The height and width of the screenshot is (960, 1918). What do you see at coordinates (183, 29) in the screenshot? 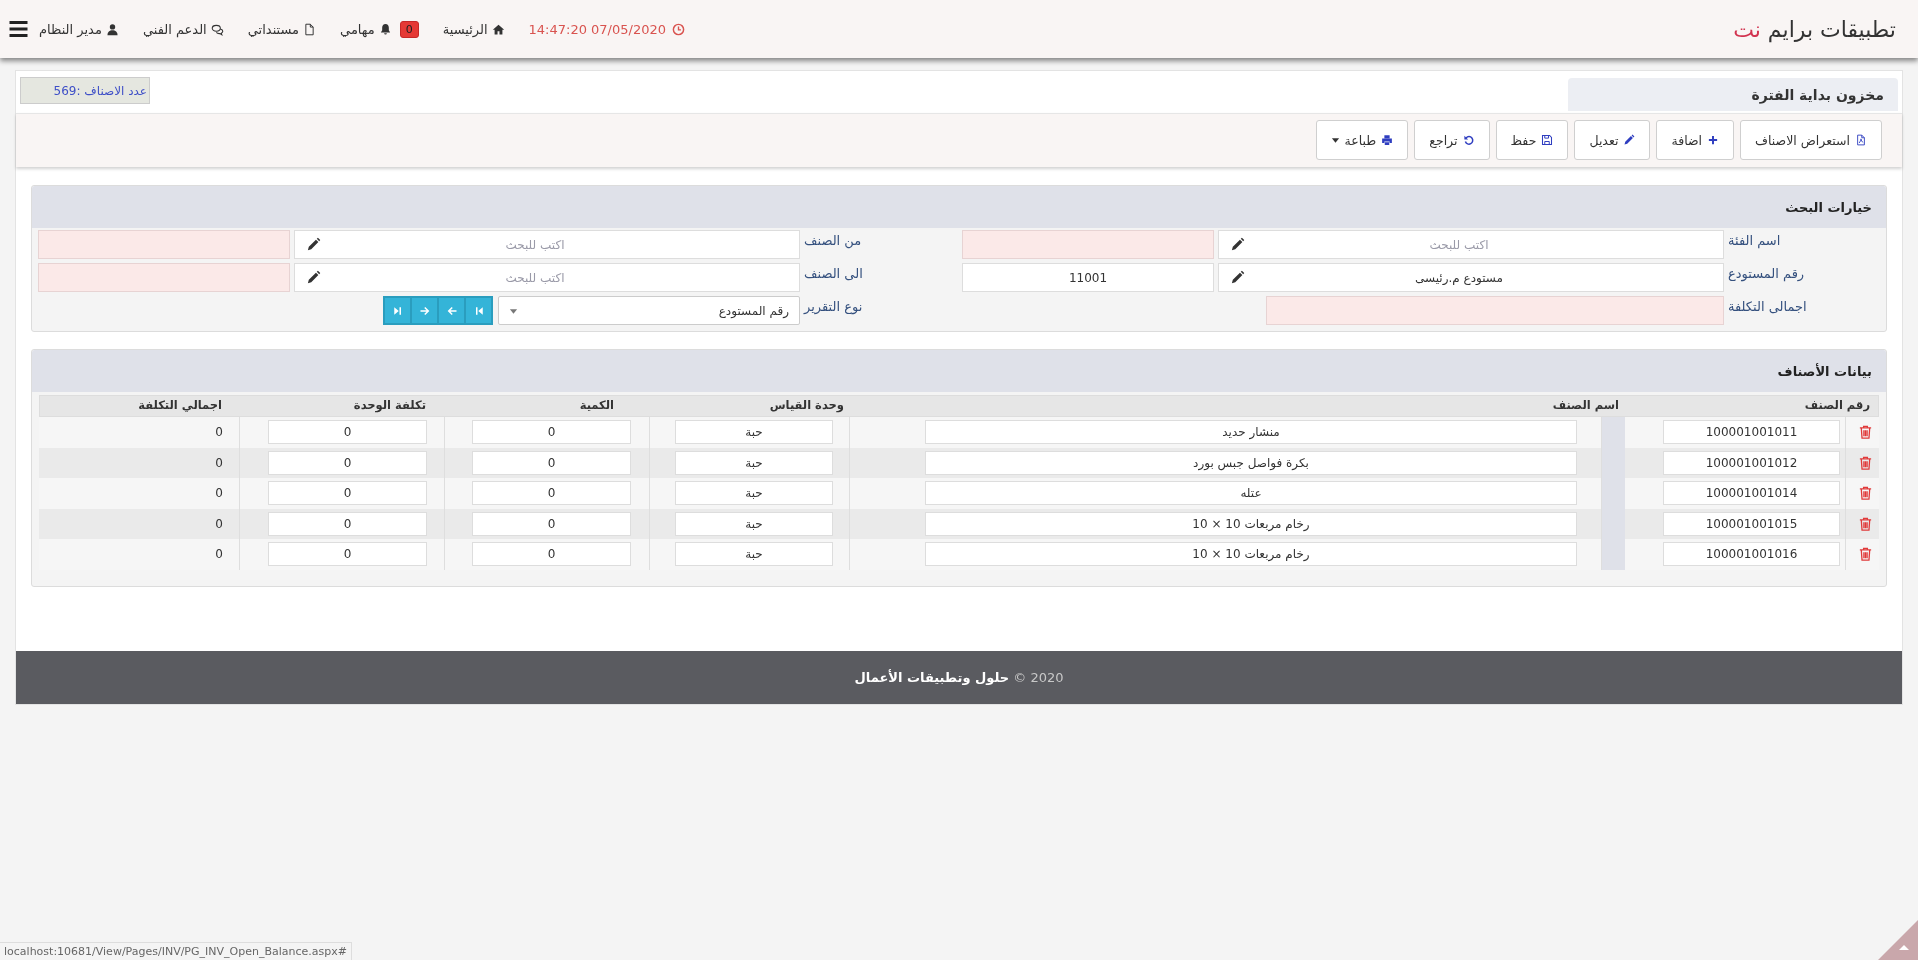
I see `nav-link: الدعم الفني` at bounding box center [183, 29].